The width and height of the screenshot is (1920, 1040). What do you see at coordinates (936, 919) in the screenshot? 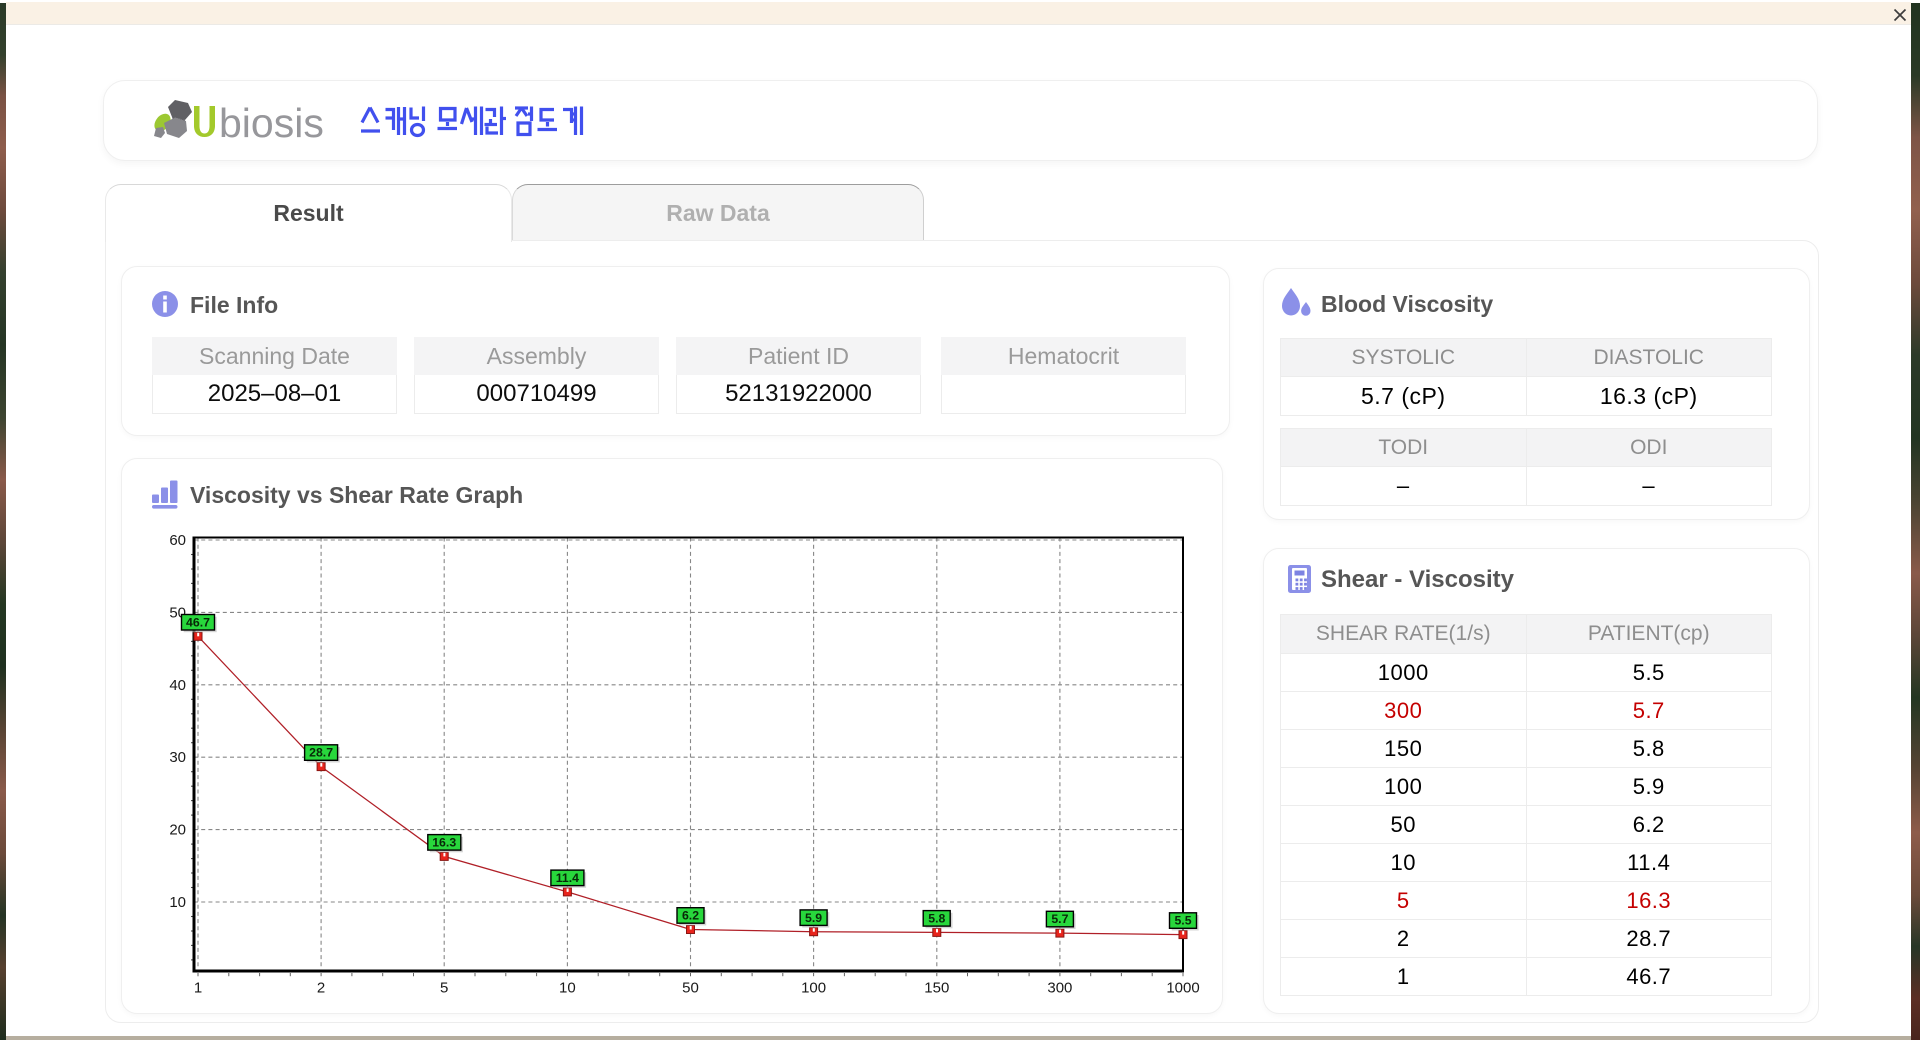
I see `svg-text: 5.8` at bounding box center [936, 919].